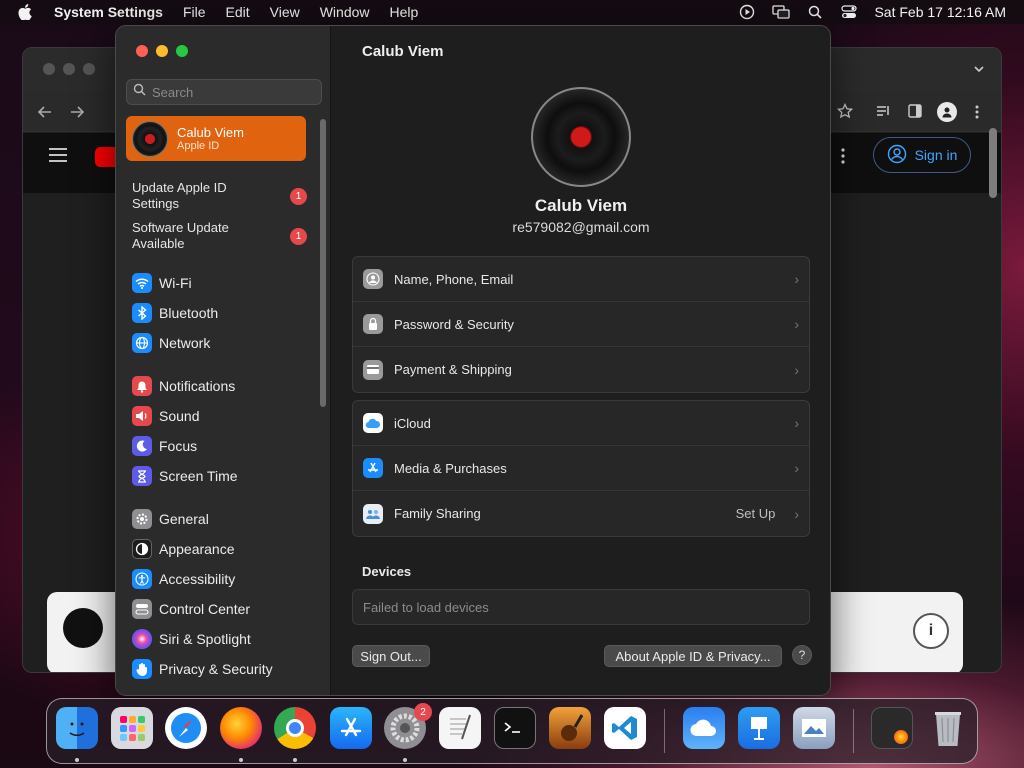 Image resolution: width=1024 pixels, height=768 pixels. What do you see at coordinates (581, 513) in the screenshot?
I see `row-family-sharing: Family Sharing Set Up ›` at bounding box center [581, 513].